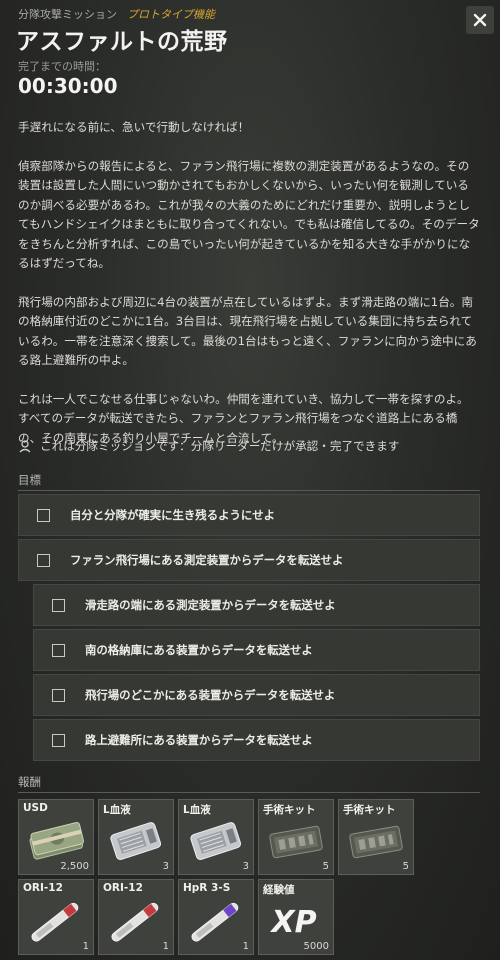  I want to click on objective-label: 路上避難所にある装置からデータを転送せよ, so click(199, 740).